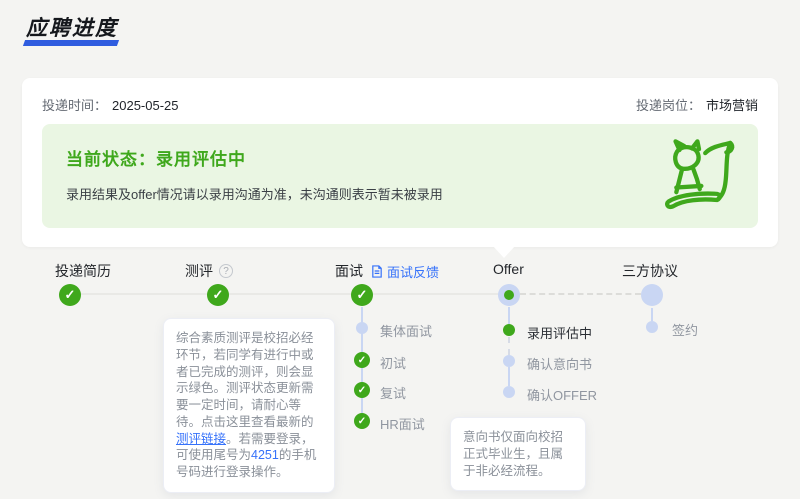 This screenshot has height=499, width=800. Describe the element at coordinates (413, 272) in the screenshot. I see `interview-feedback-text: 面试反馈` at that location.